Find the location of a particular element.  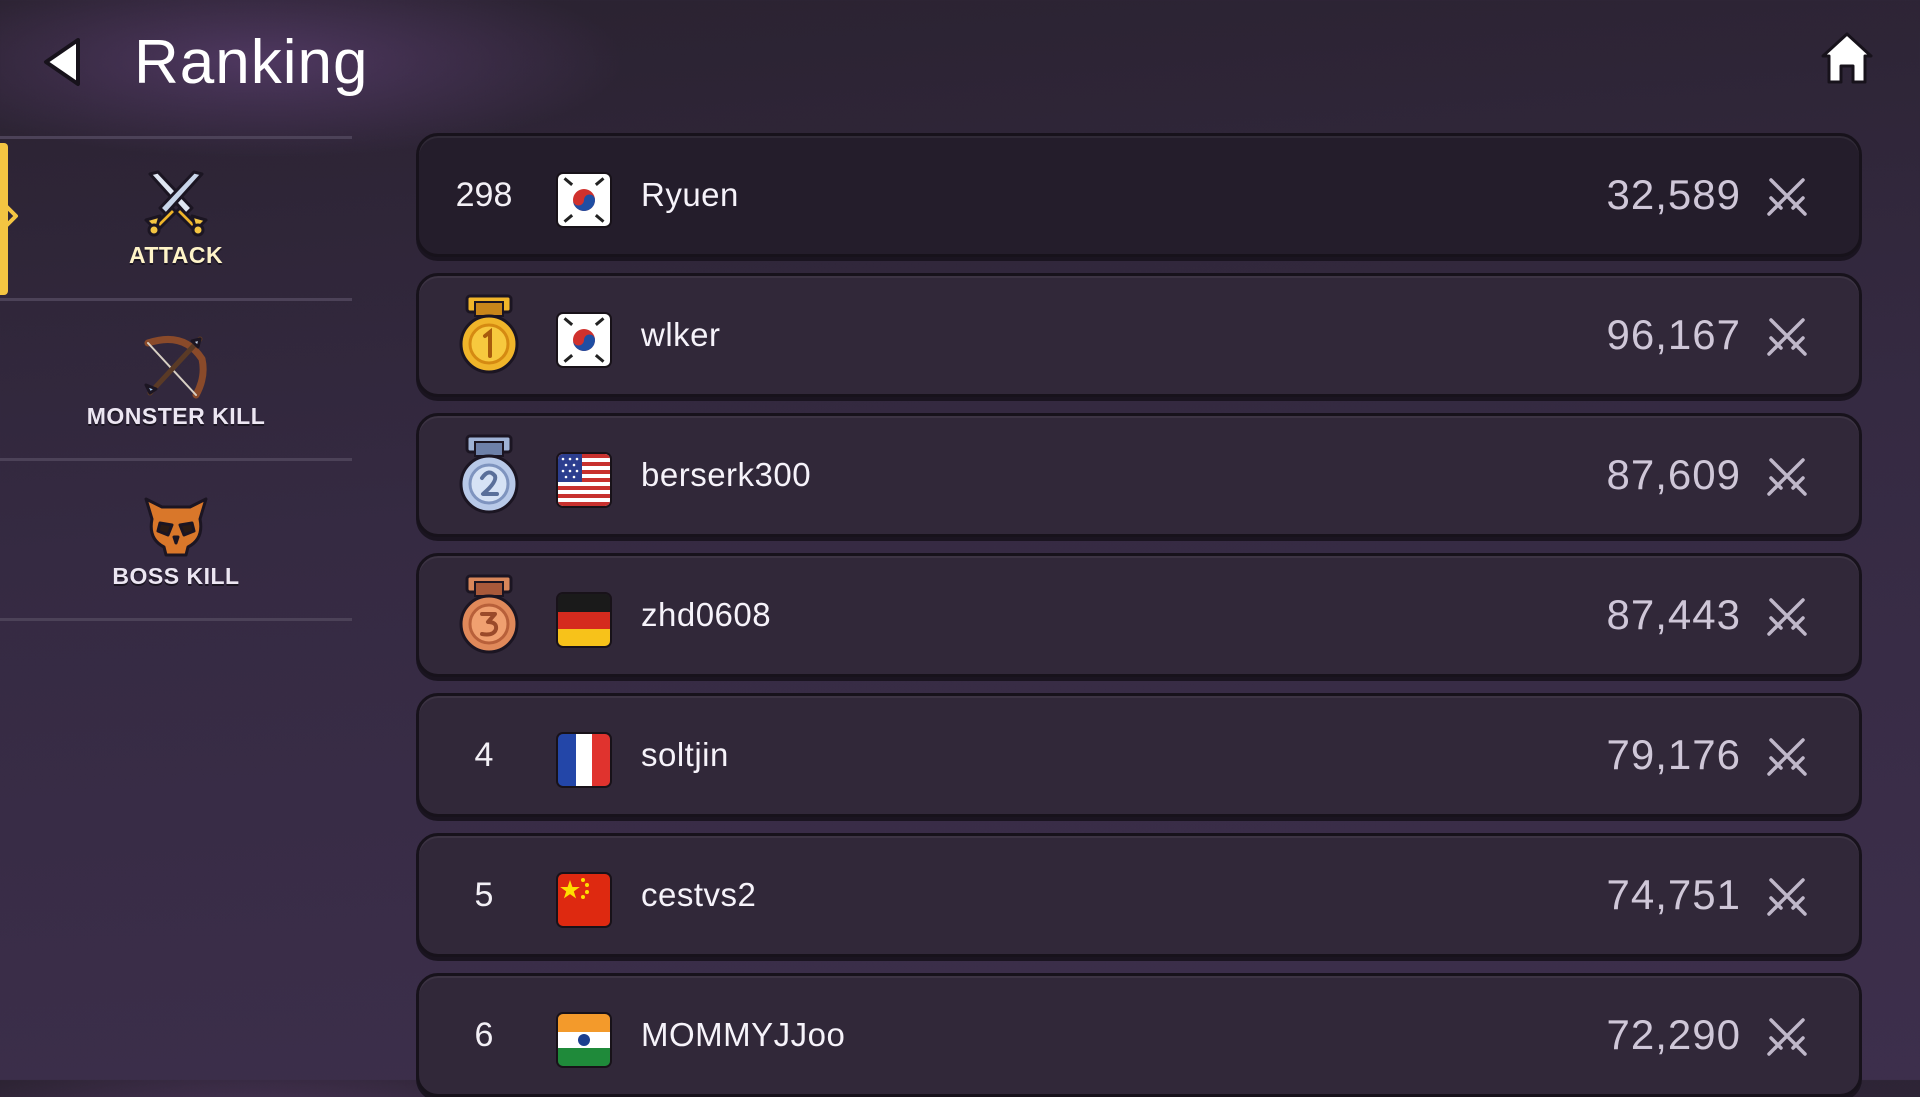

ranking-row: 4 soltjin 79,176 is located at coordinates (1139, 755).